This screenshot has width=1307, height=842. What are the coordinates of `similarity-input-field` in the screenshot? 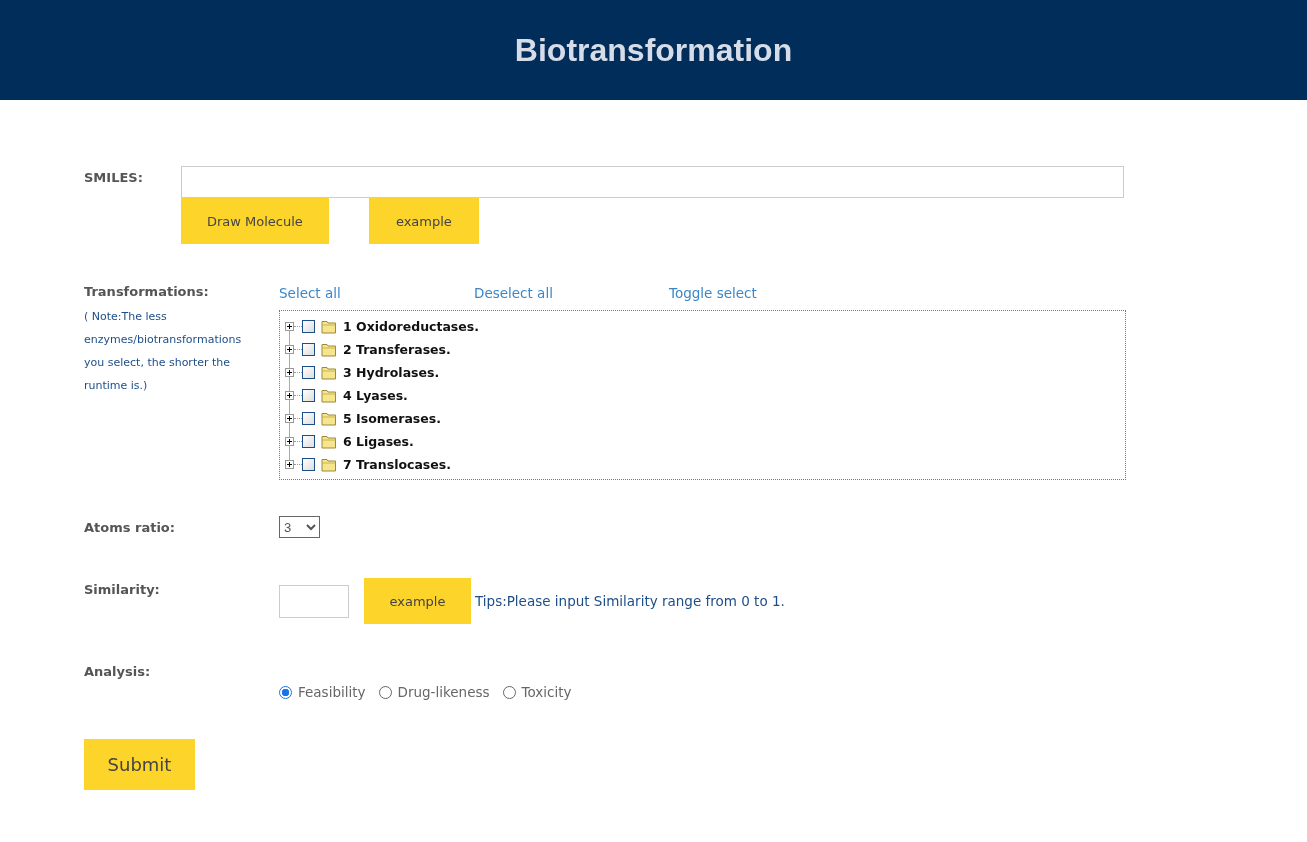 It's located at (314, 601).